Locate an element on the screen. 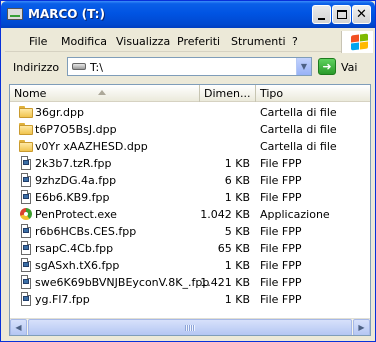 The height and width of the screenshot is (342, 376). file-name: PenProtect.exe is located at coordinates (76, 214).